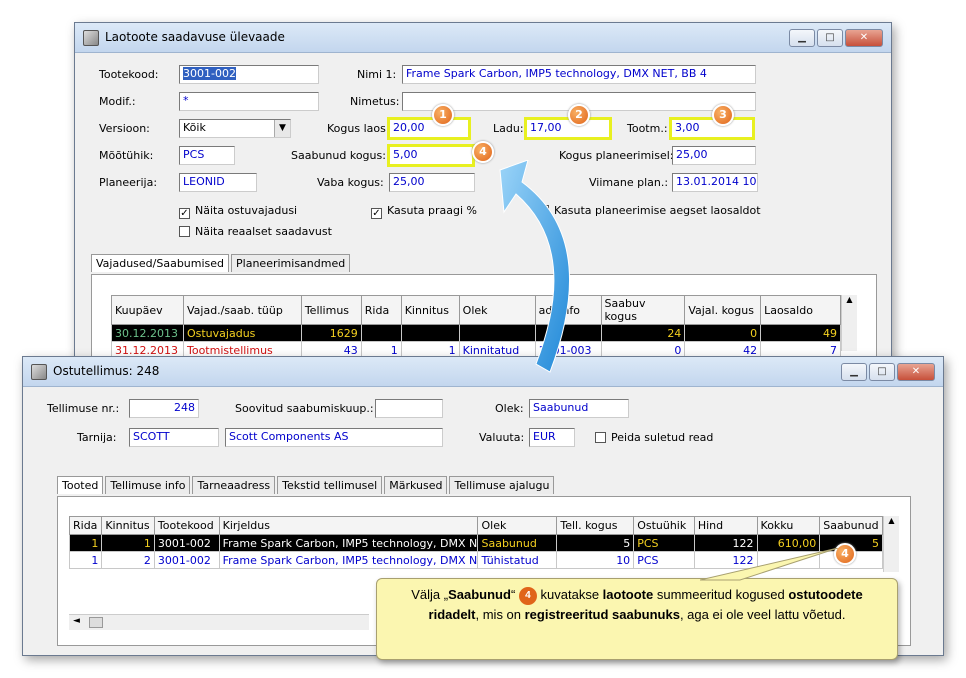 This screenshot has height=678, width=966. Describe the element at coordinates (117, 101) in the screenshot. I see `modif-label: Modif.:` at that location.